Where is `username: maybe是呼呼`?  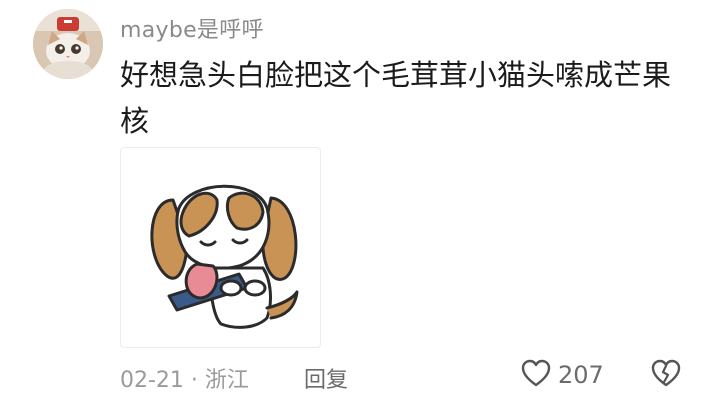
username: maybe是呼呼 is located at coordinates (192, 28).